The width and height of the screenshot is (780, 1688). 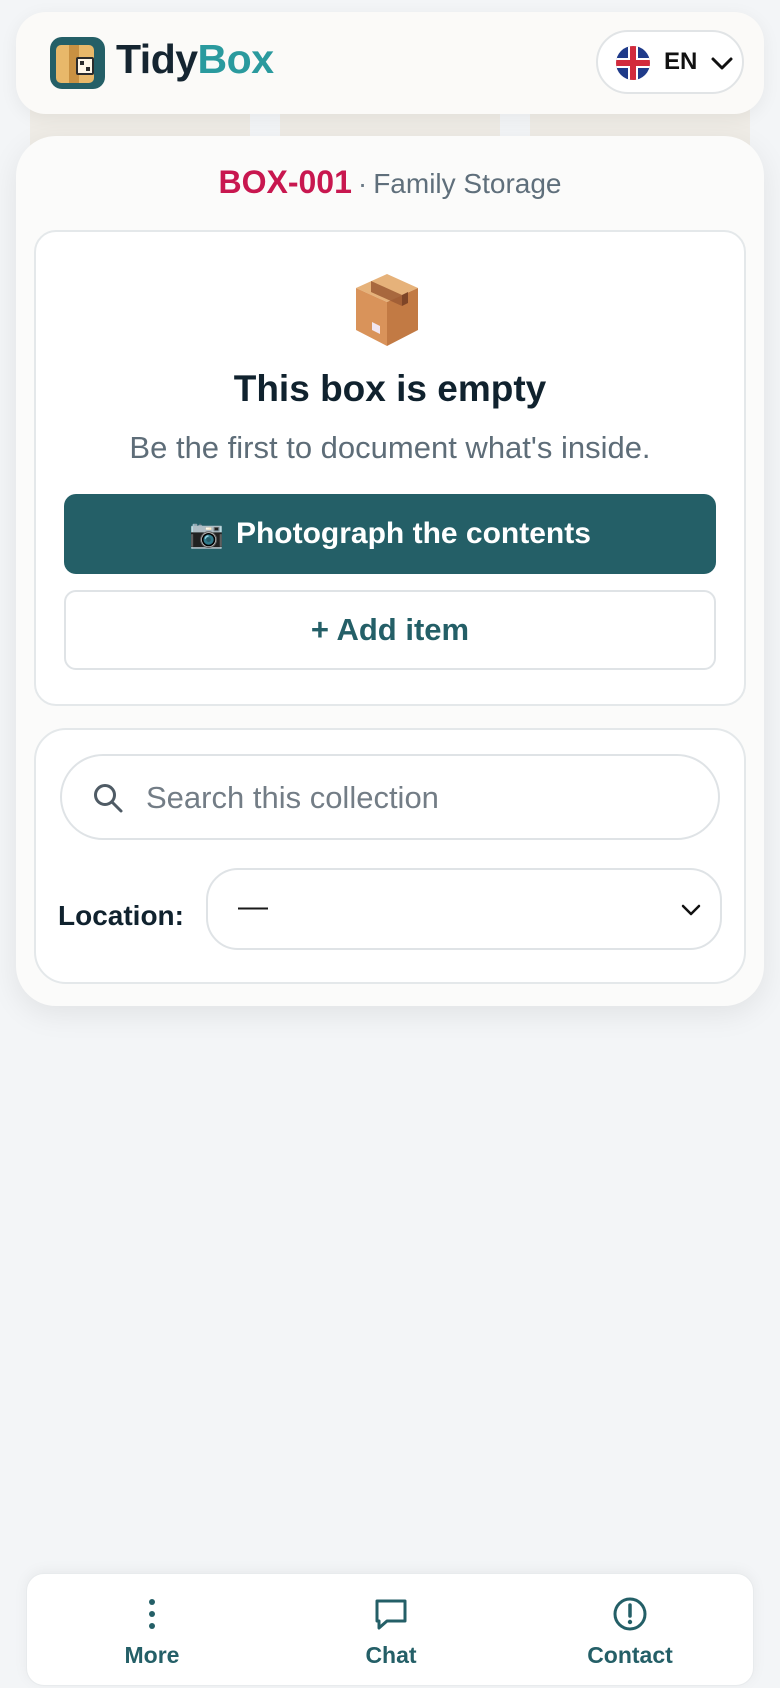 I want to click on nav-chat: Chat, so click(x=391, y=1630).